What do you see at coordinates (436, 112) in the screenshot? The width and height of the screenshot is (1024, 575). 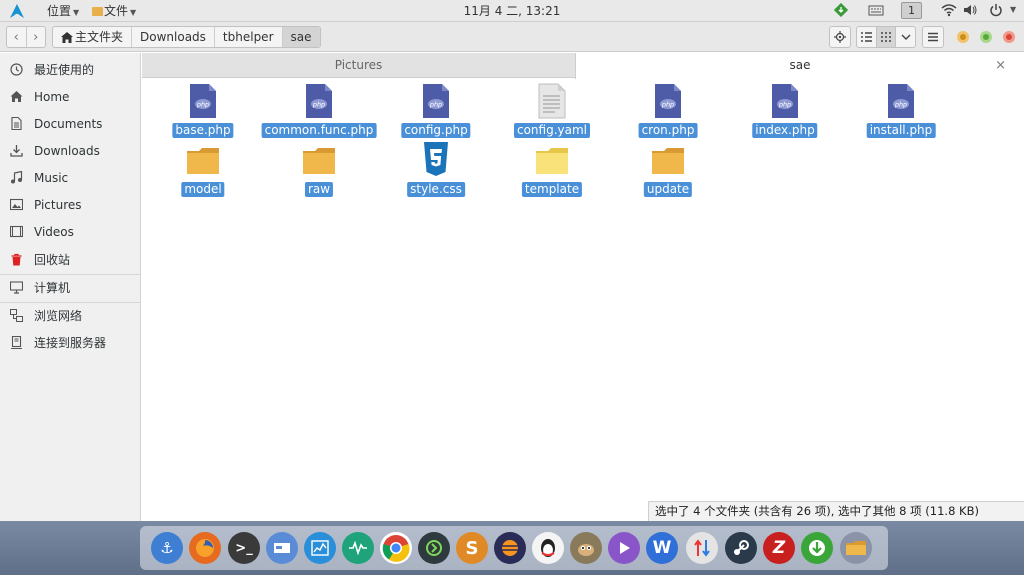 I see `file-item: php config.php` at bounding box center [436, 112].